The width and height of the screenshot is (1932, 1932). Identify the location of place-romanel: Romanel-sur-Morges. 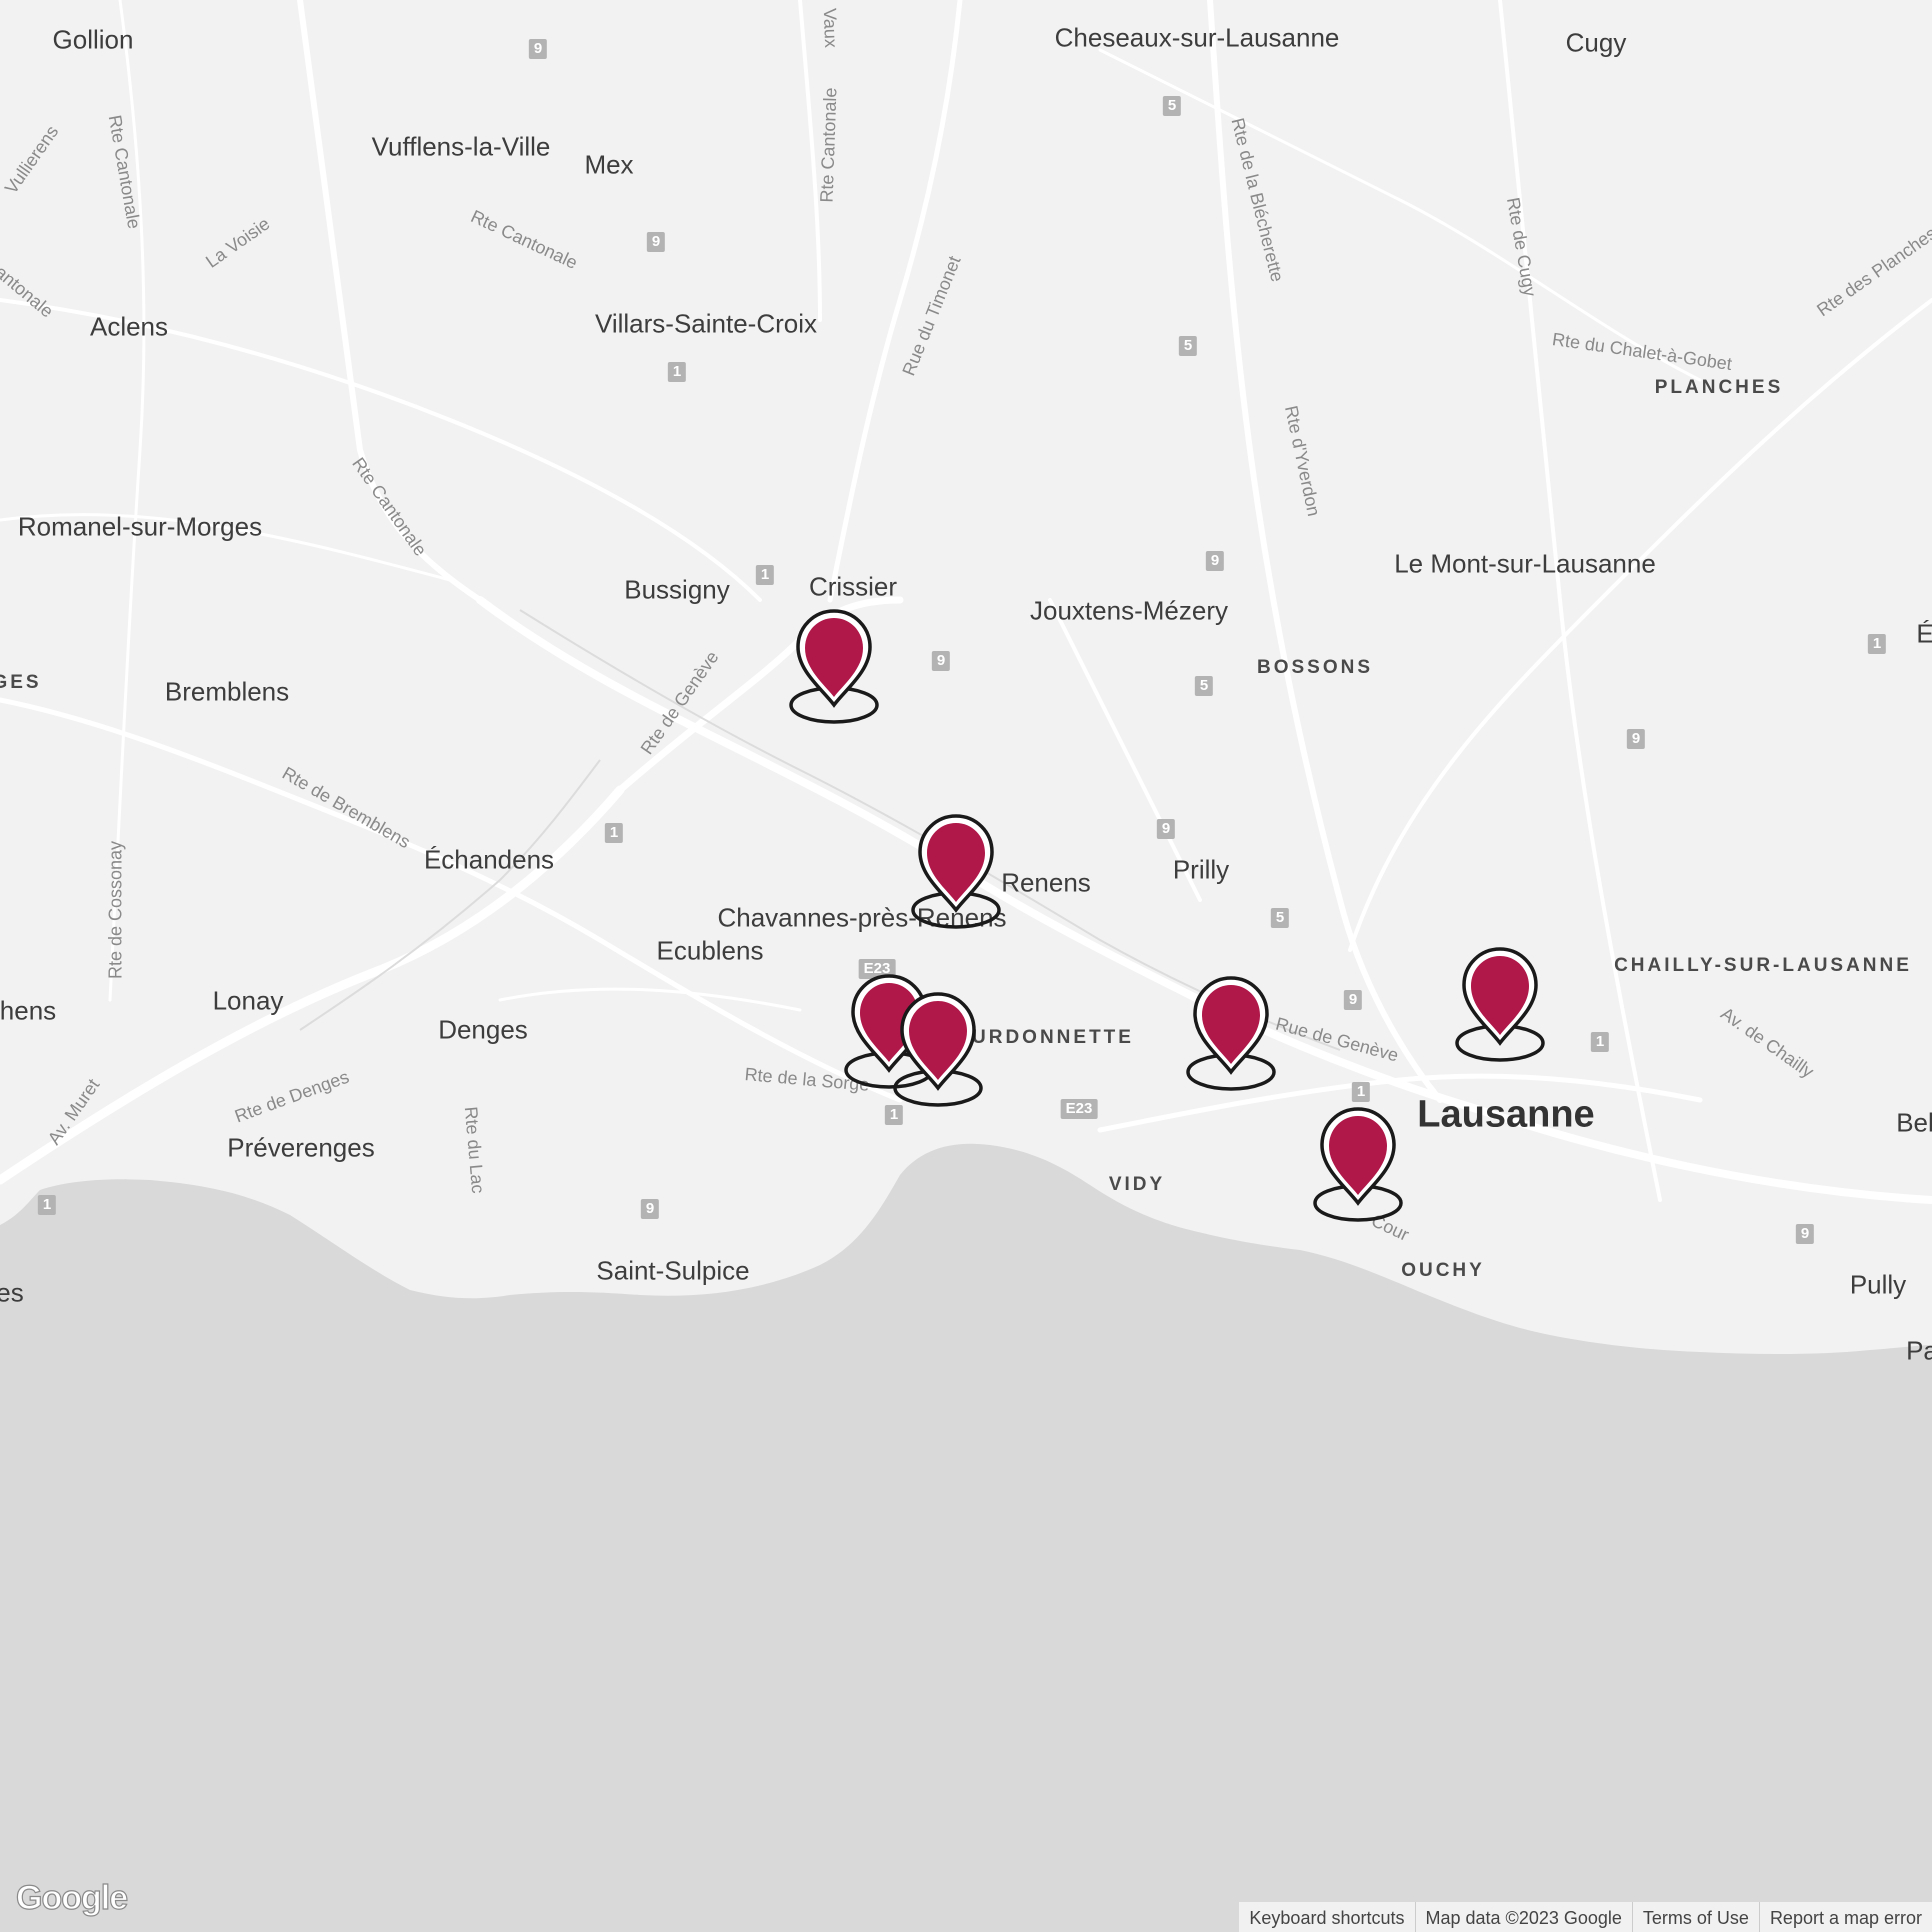
(140, 526).